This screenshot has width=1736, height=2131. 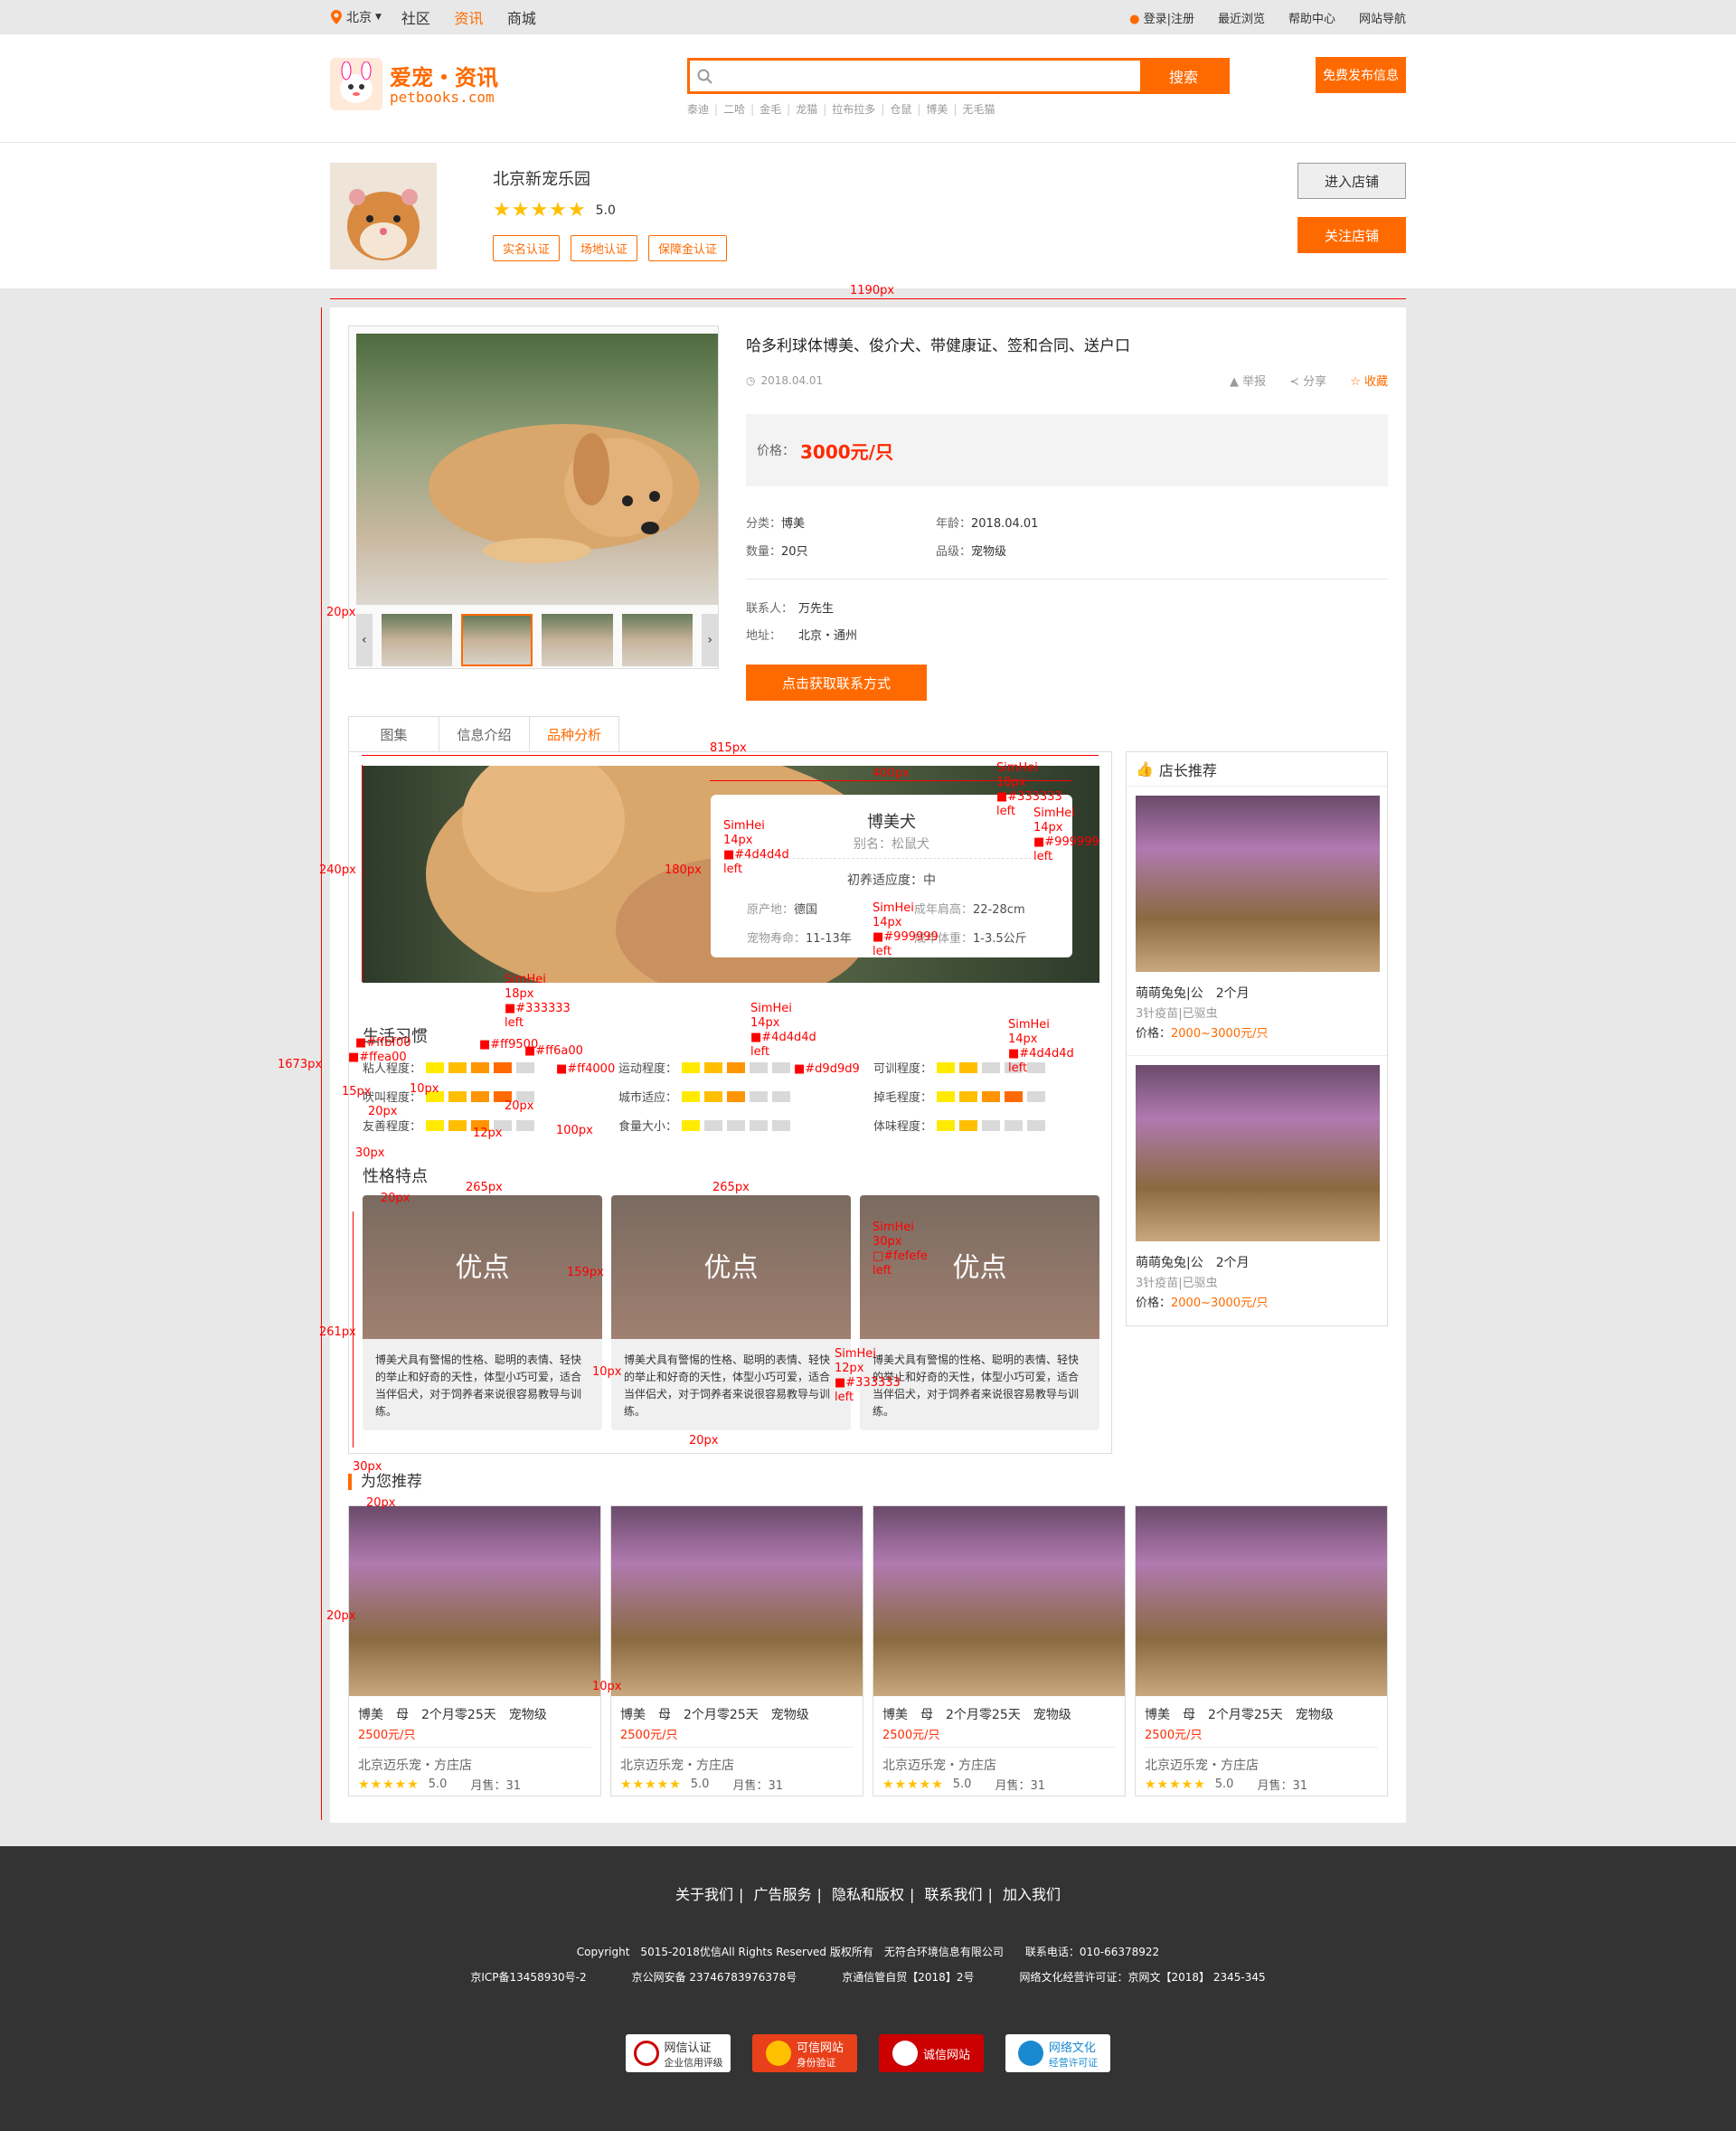 I want to click on publish-button: 免费发布信息, so click(x=1361, y=75).